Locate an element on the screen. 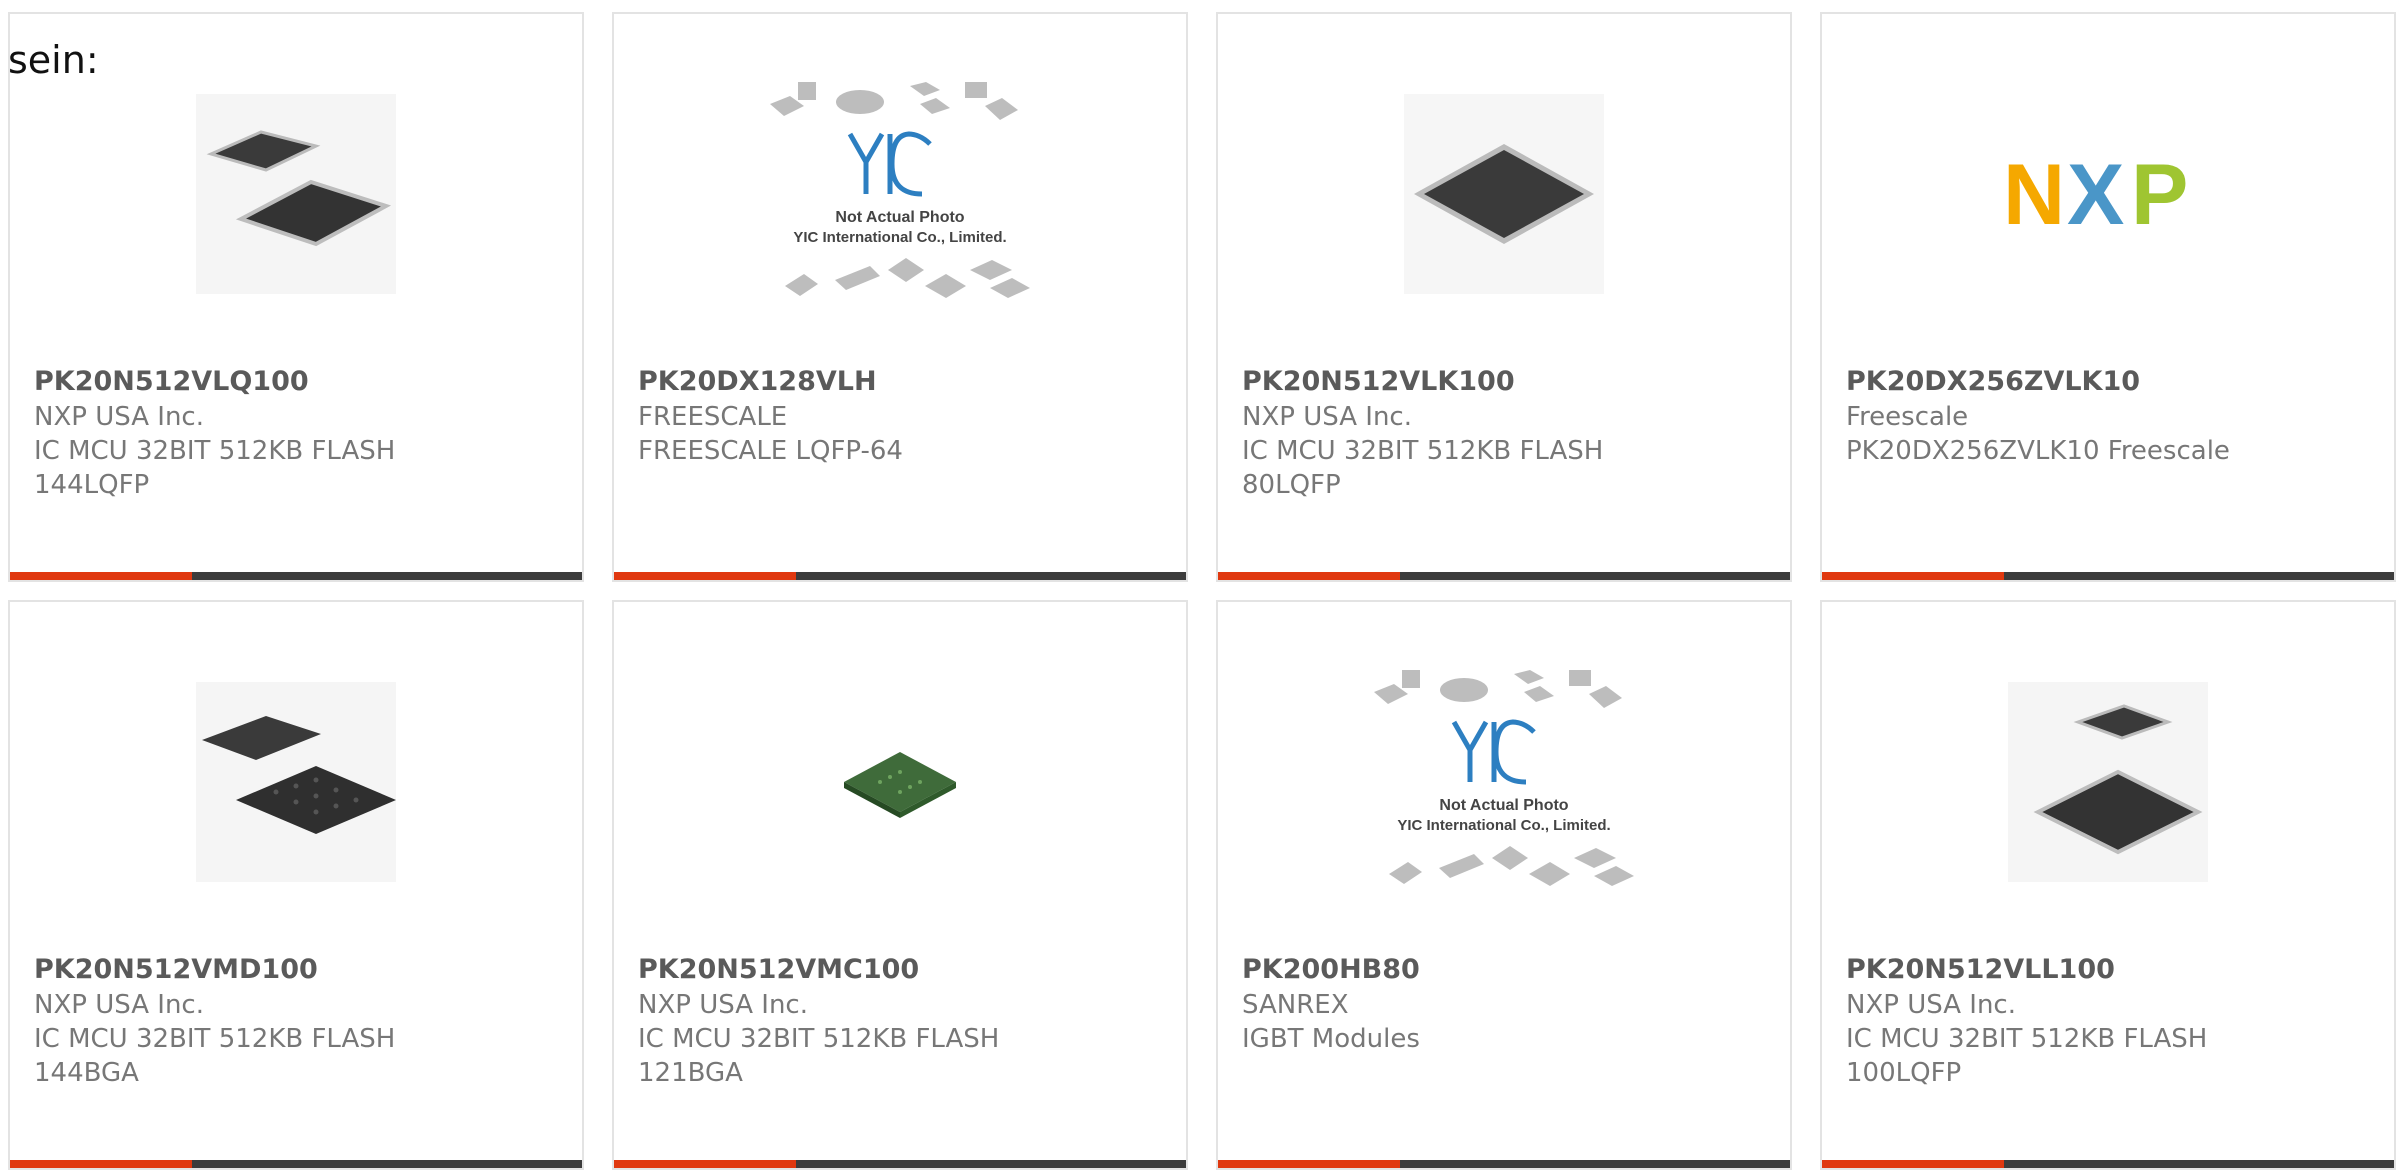  description: IGBT Modules is located at coordinates (1331, 1039).